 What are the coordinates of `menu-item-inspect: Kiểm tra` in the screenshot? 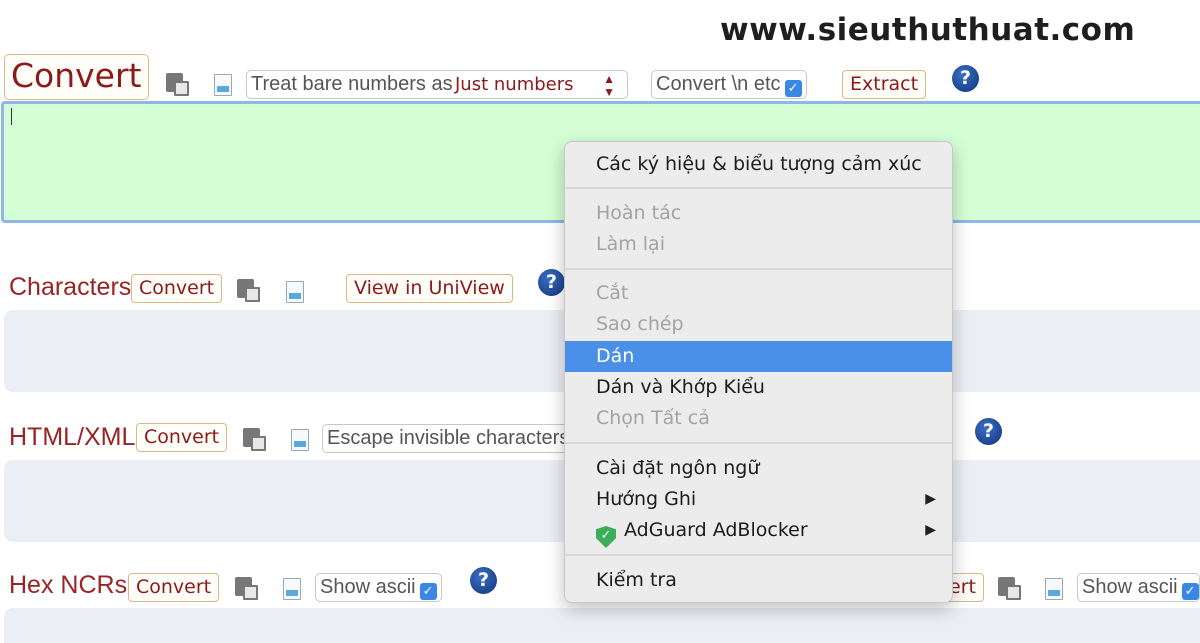 It's located at (758, 580).